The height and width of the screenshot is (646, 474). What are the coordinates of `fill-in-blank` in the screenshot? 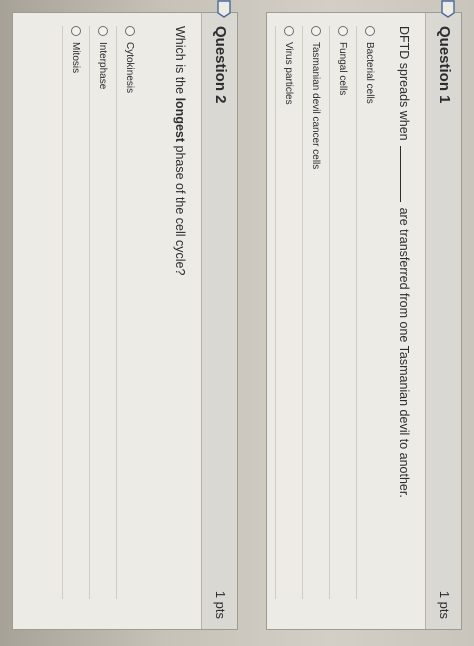 It's located at (405, 174).